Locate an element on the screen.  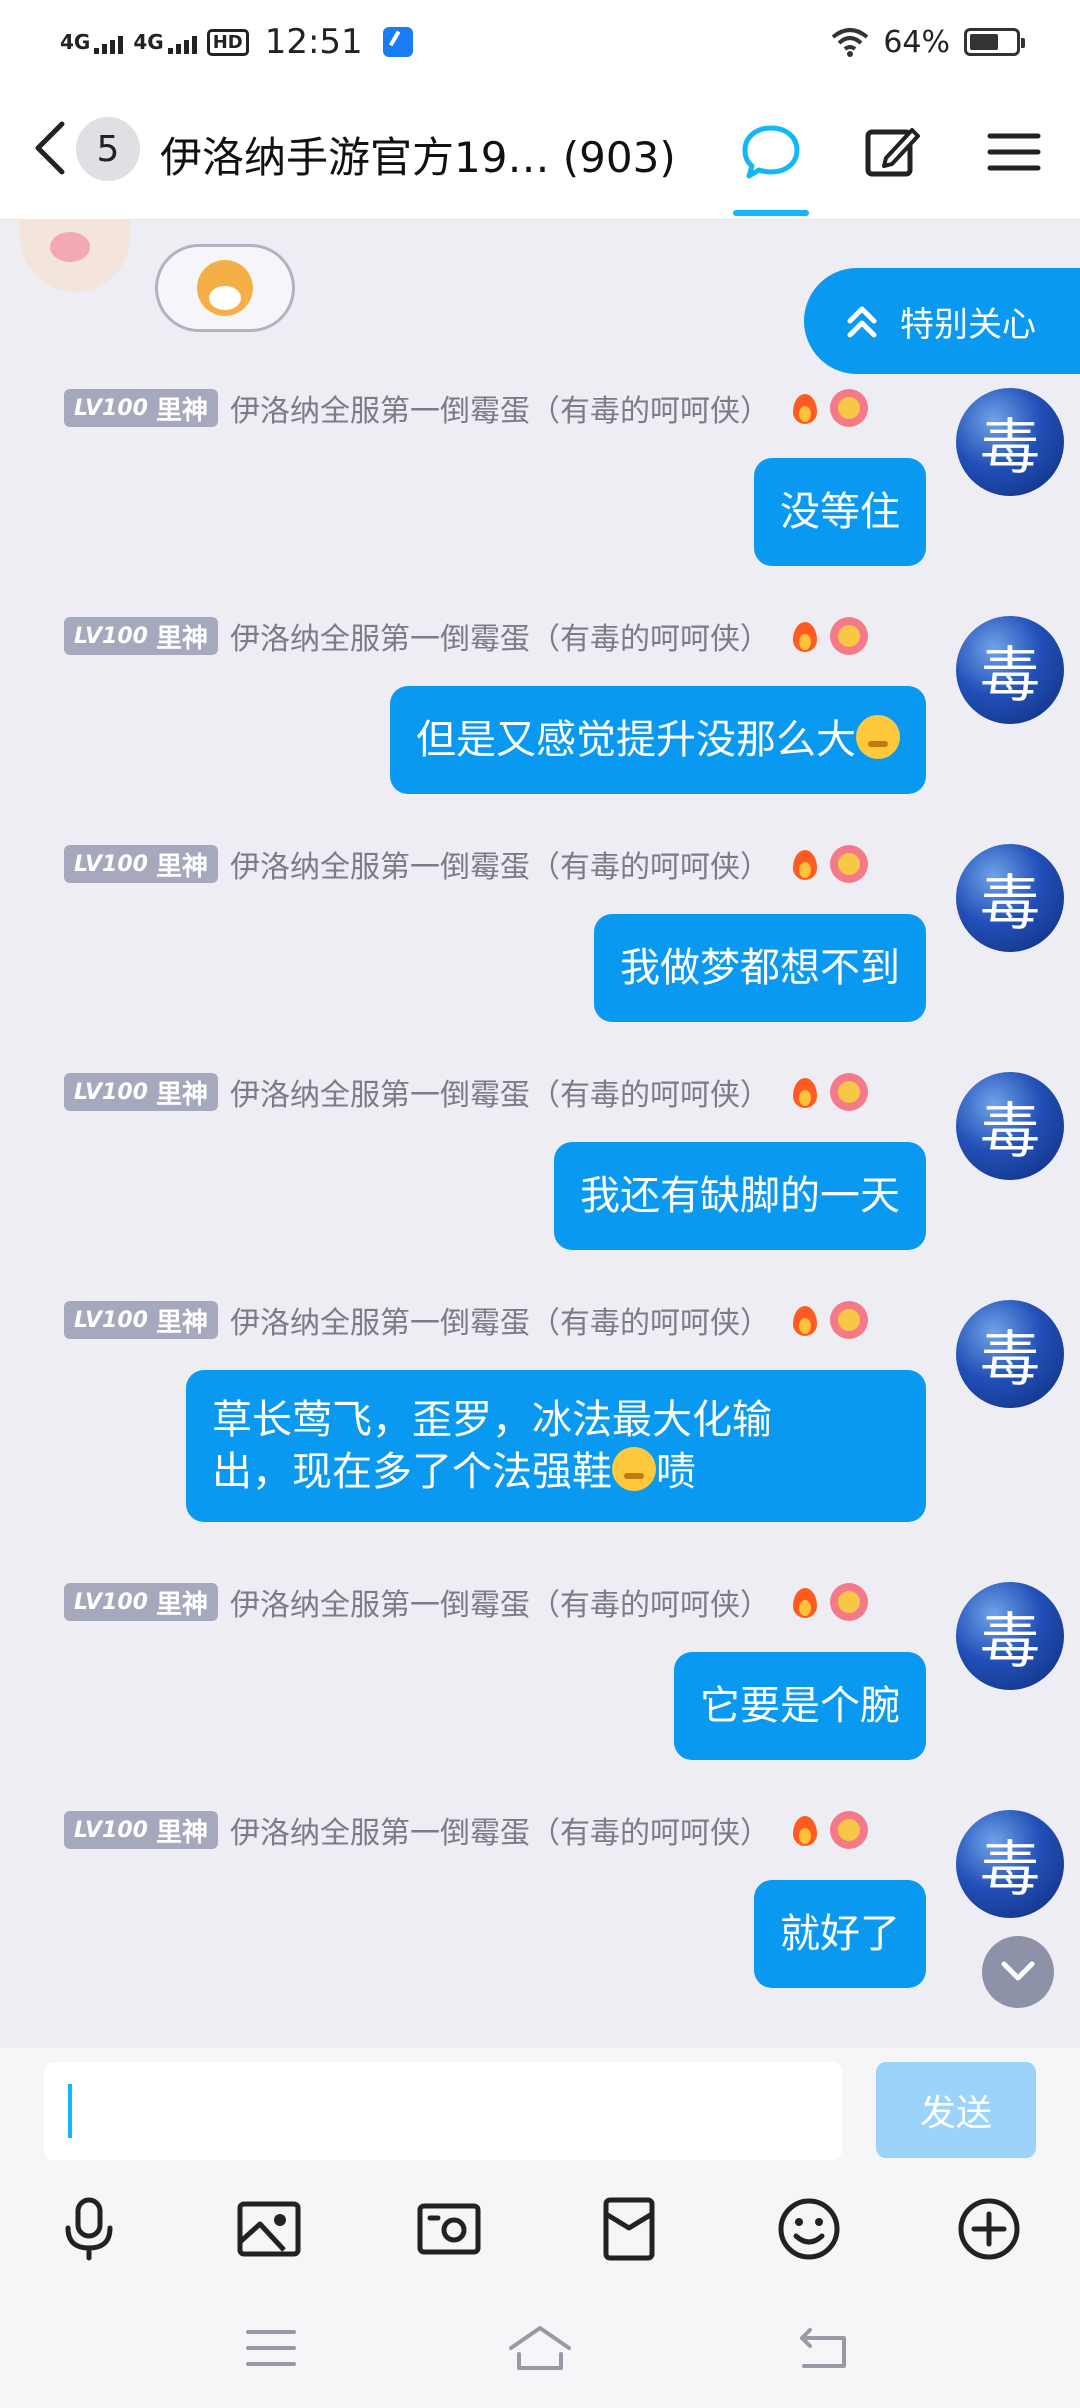
back-nav-icon is located at coordinates (825, 2348).